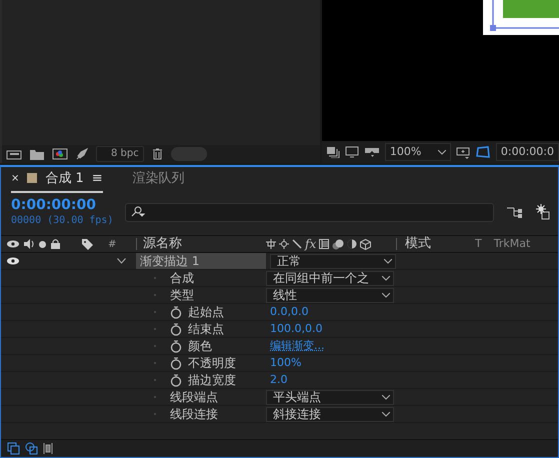  What do you see at coordinates (29, 244) in the screenshot?
I see `speaker-icon` at bounding box center [29, 244].